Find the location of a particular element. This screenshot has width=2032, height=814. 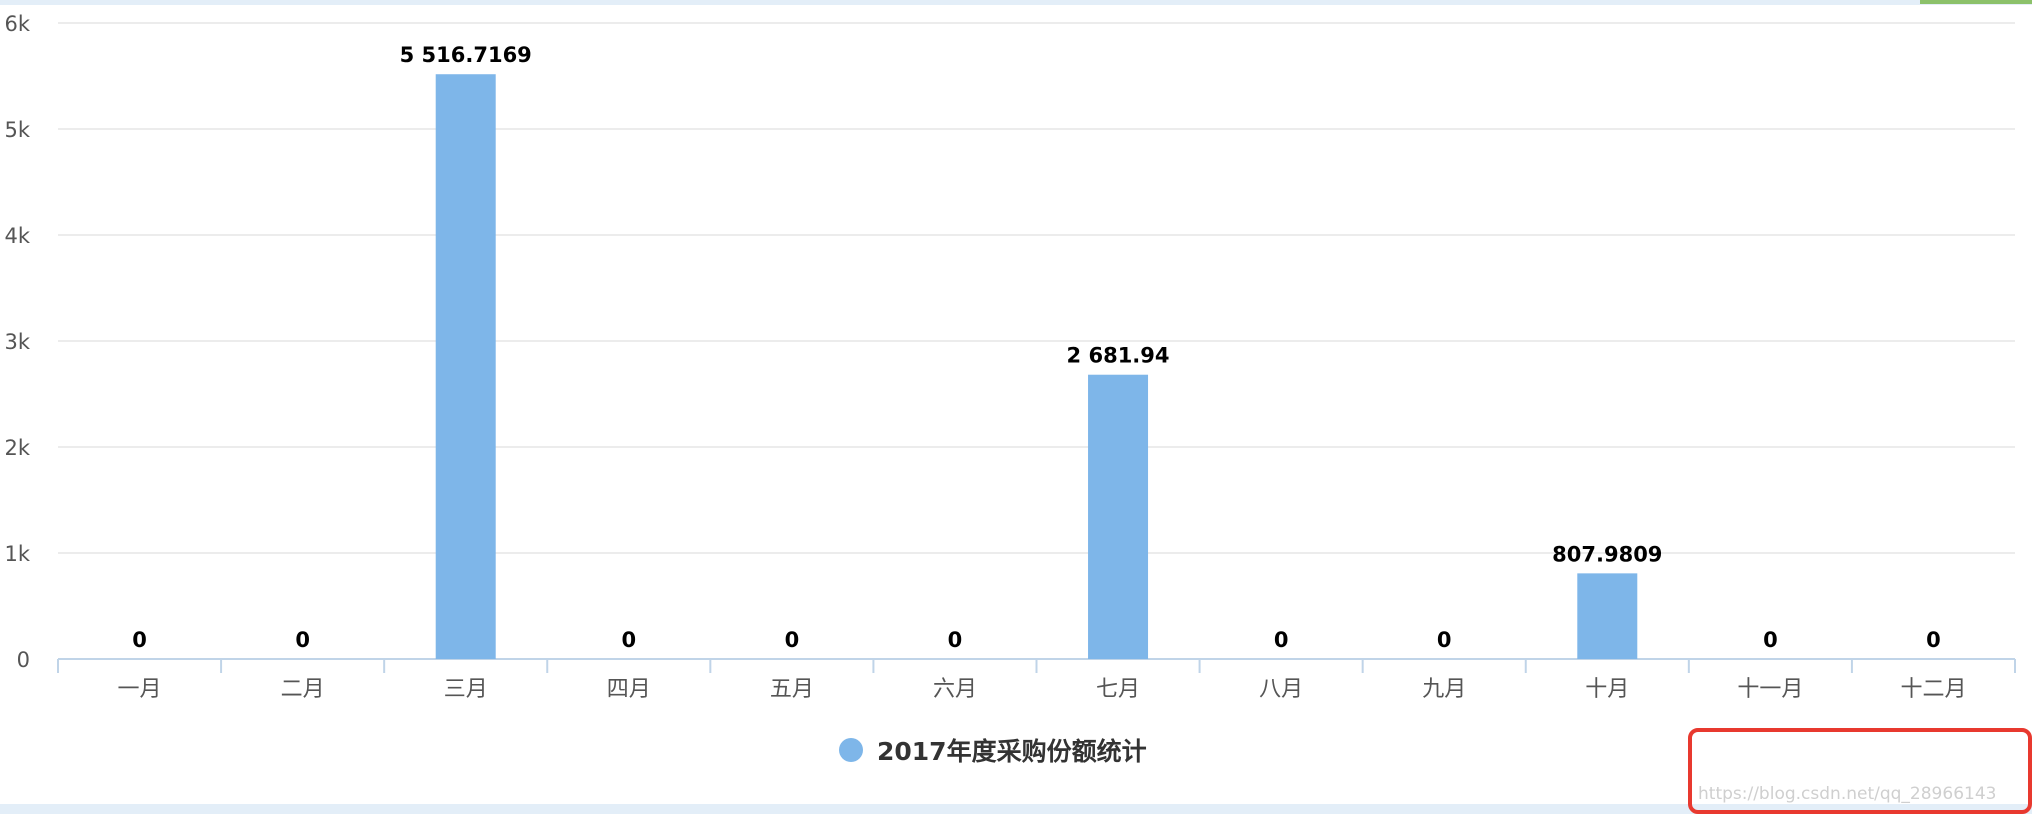

x-tick-label: 八月 is located at coordinates (1281, 689).